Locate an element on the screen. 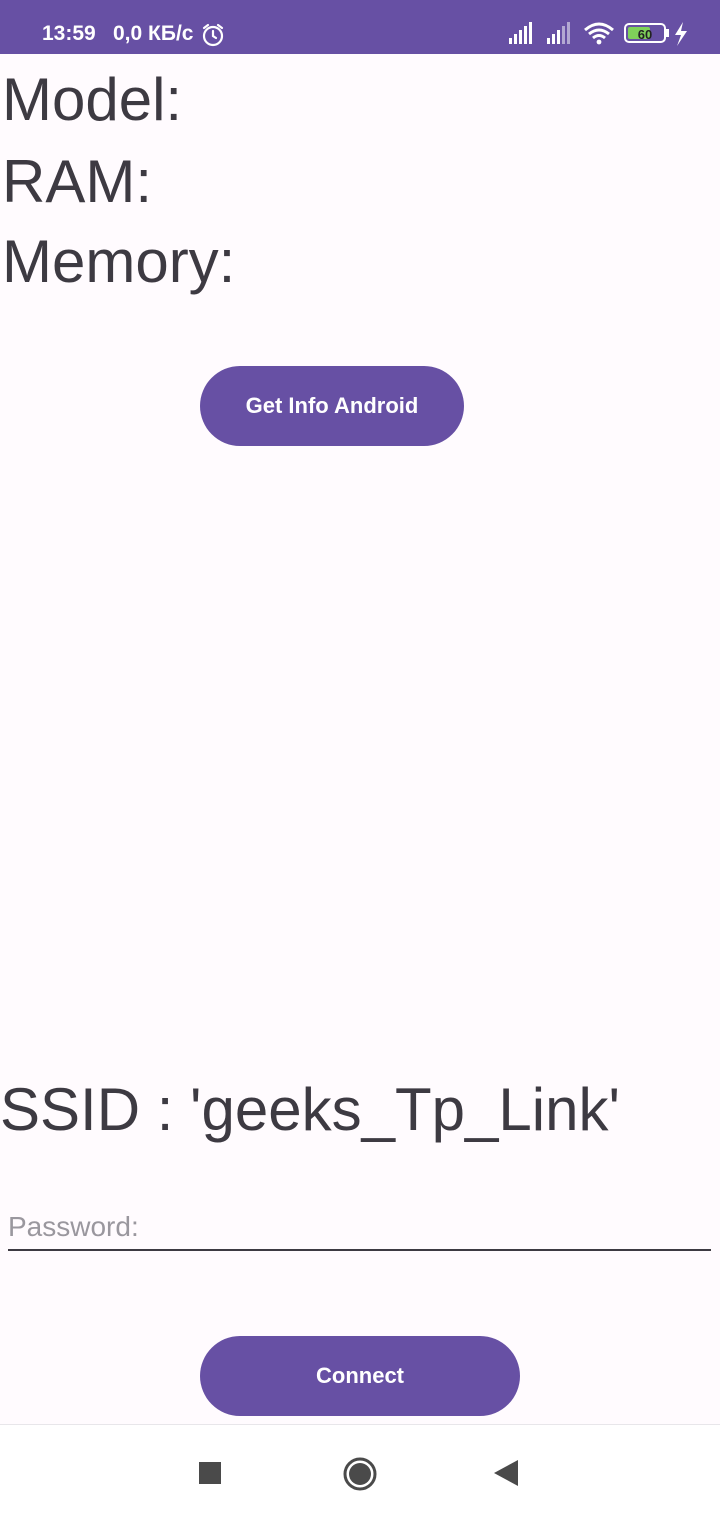 The width and height of the screenshot is (720, 1521). battery-icon: 60 is located at coordinates (646, 33).